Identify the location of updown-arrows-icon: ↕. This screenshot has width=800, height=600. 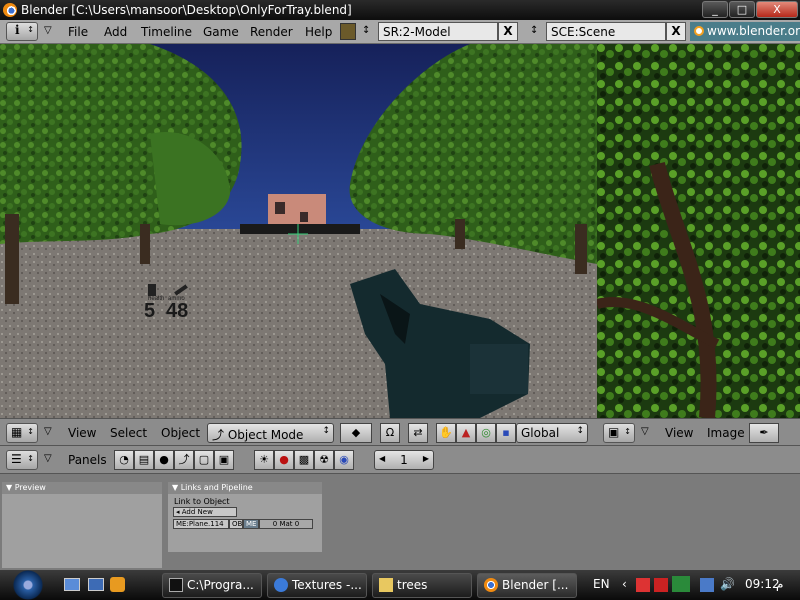
(30, 431).